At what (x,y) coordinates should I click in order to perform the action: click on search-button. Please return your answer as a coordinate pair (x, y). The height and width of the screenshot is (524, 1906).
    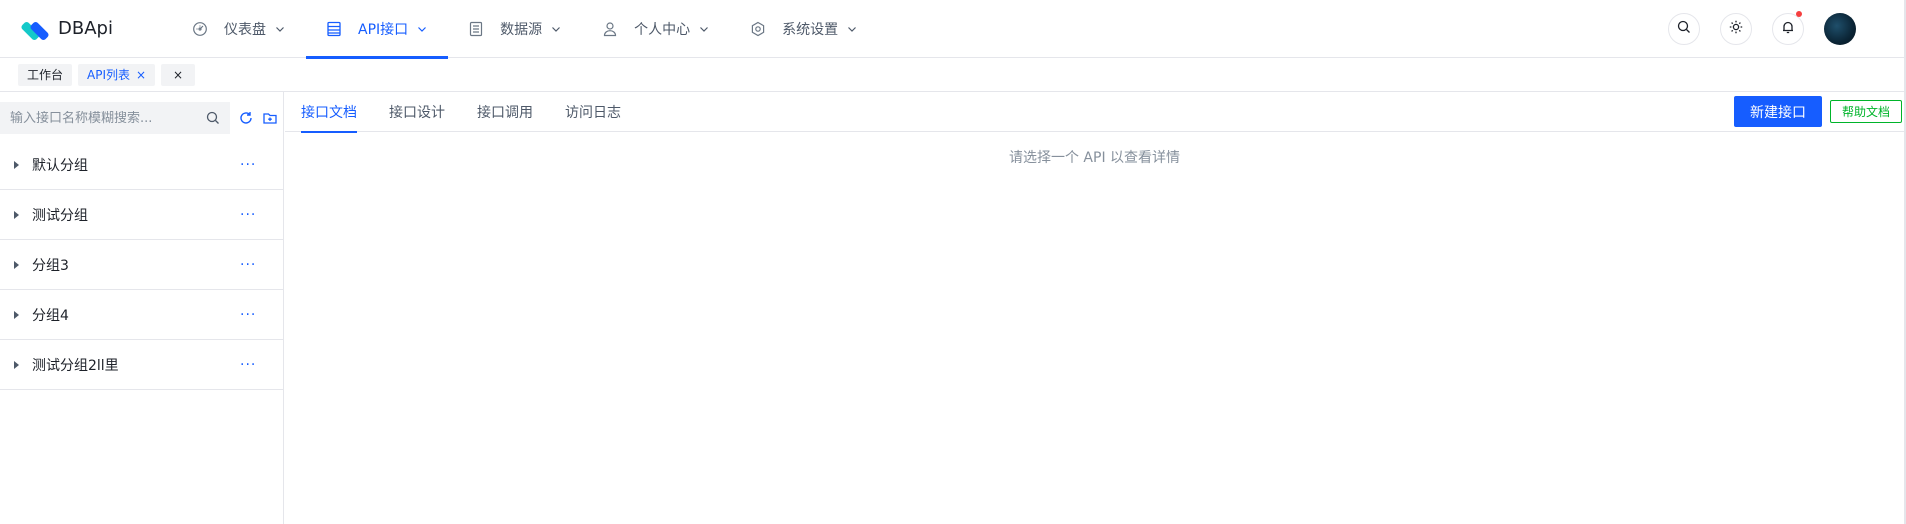
    Looking at the image, I should click on (1684, 29).